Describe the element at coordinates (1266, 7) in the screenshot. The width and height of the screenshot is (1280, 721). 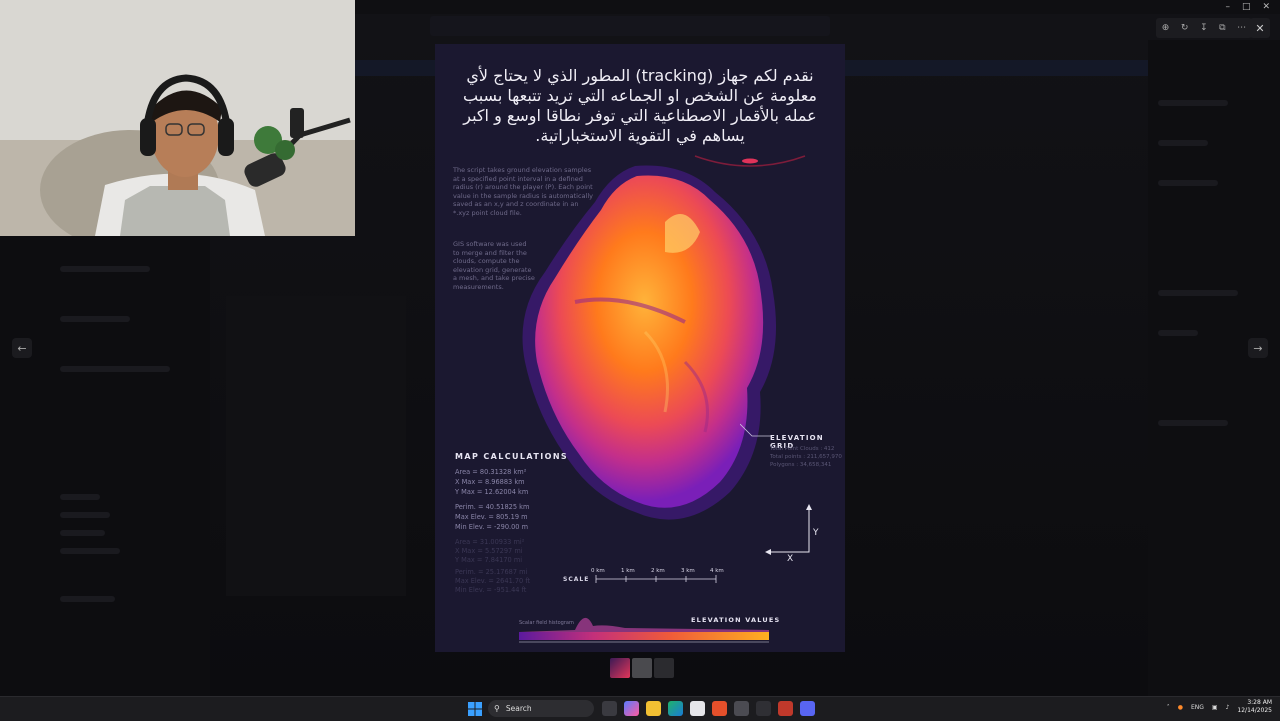
I see `window-close-icon: ✕` at that location.